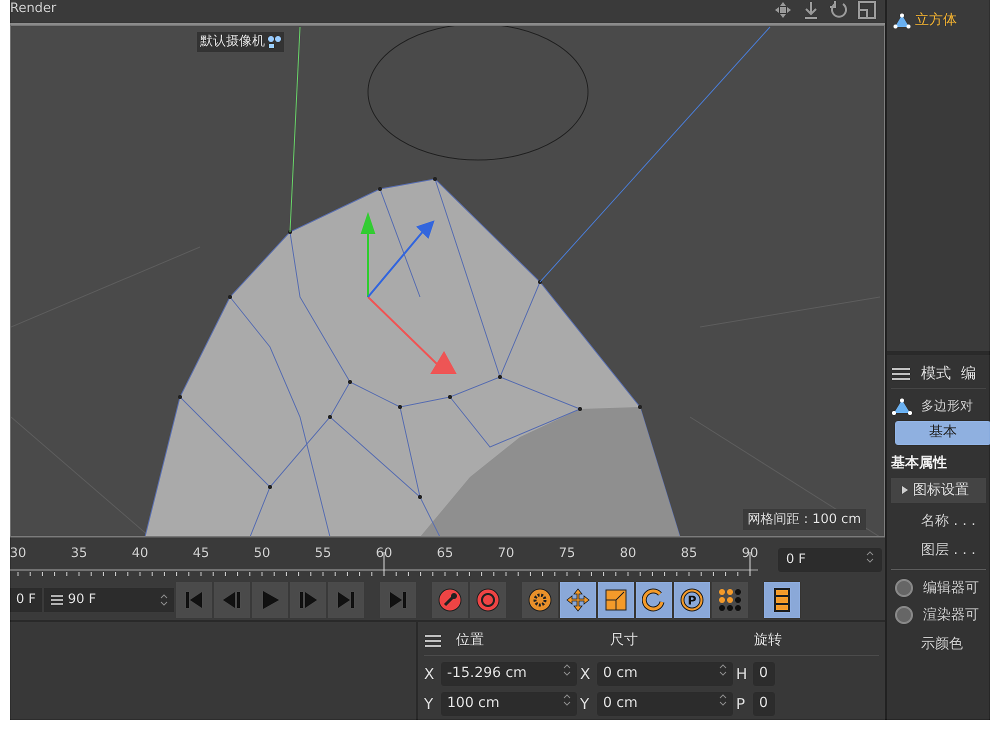  What do you see at coordinates (79, 554) in the screenshot?
I see `tick-label: 35` at bounding box center [79, 554].